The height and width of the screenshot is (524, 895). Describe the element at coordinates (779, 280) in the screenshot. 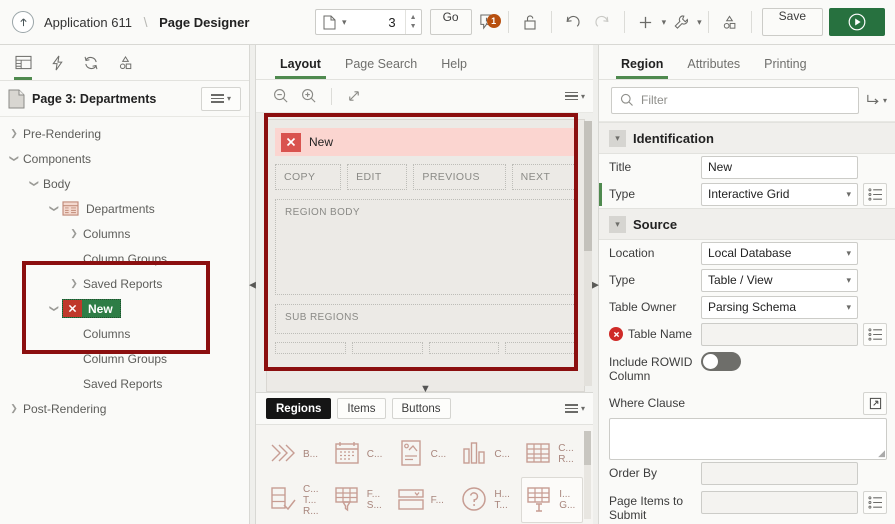

I see `select-type: Table / View ▾` at that location.